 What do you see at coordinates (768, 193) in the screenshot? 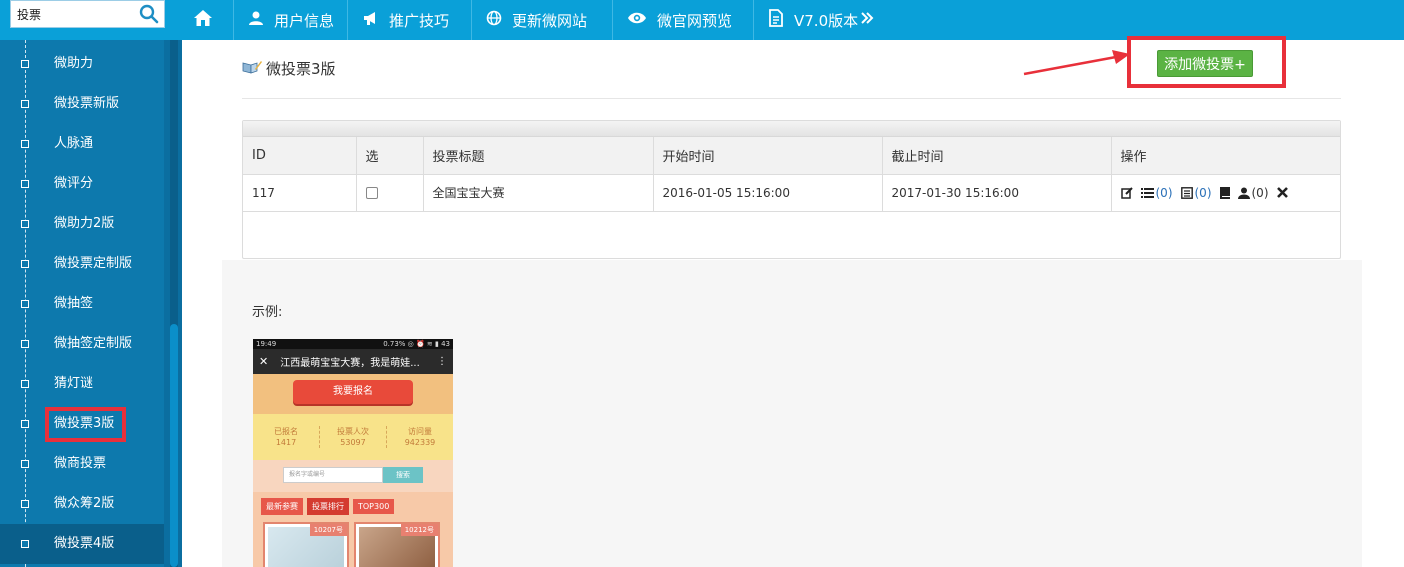
I see `row-start-time: 2016-01-05 15:16:00` at bounding box center [768, 193].